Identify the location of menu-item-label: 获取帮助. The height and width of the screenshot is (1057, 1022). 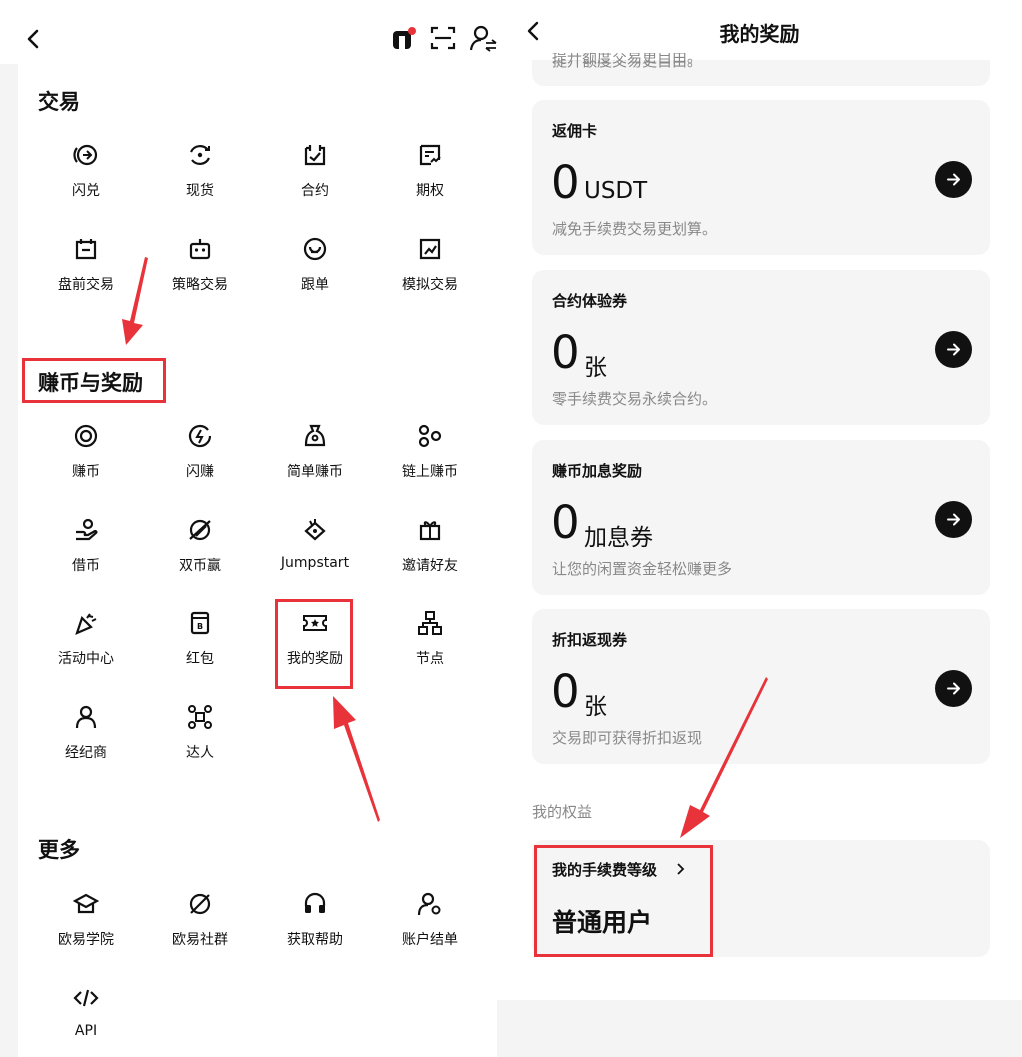
(315, 940).